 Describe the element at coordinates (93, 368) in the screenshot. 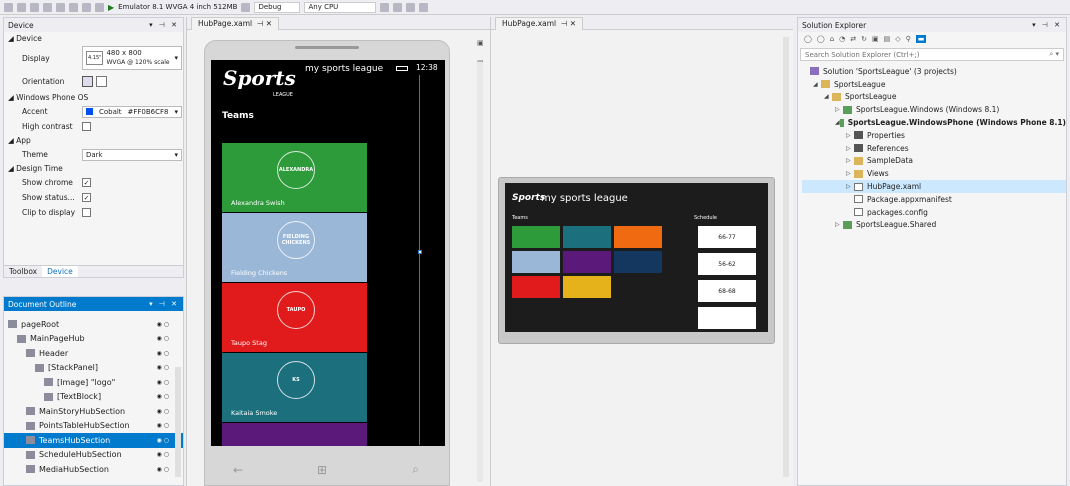

I see `outline-item: [StackPanel] ◉ ○` at that location.